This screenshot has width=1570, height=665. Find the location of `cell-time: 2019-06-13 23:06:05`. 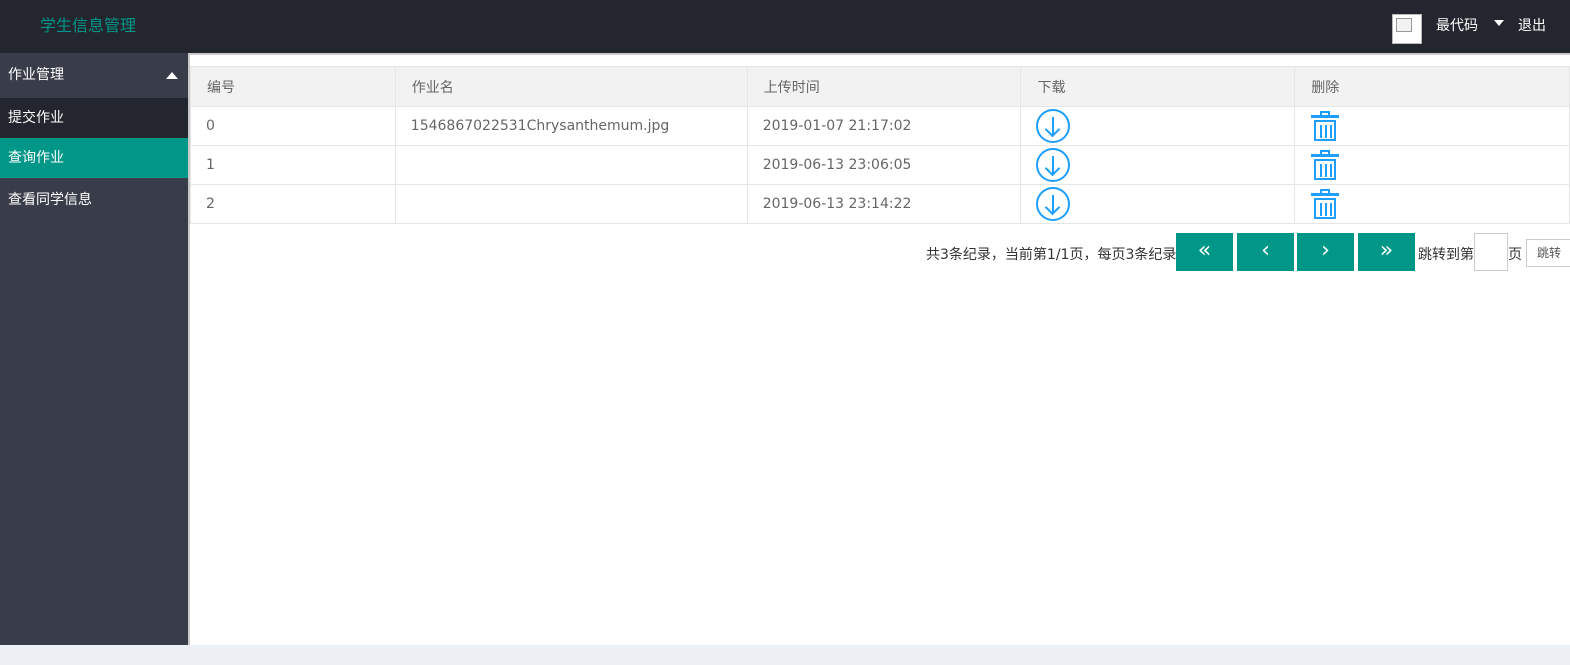

cell-time: 2019-06-13 23:06:05 is located at coordinates (884, 165).